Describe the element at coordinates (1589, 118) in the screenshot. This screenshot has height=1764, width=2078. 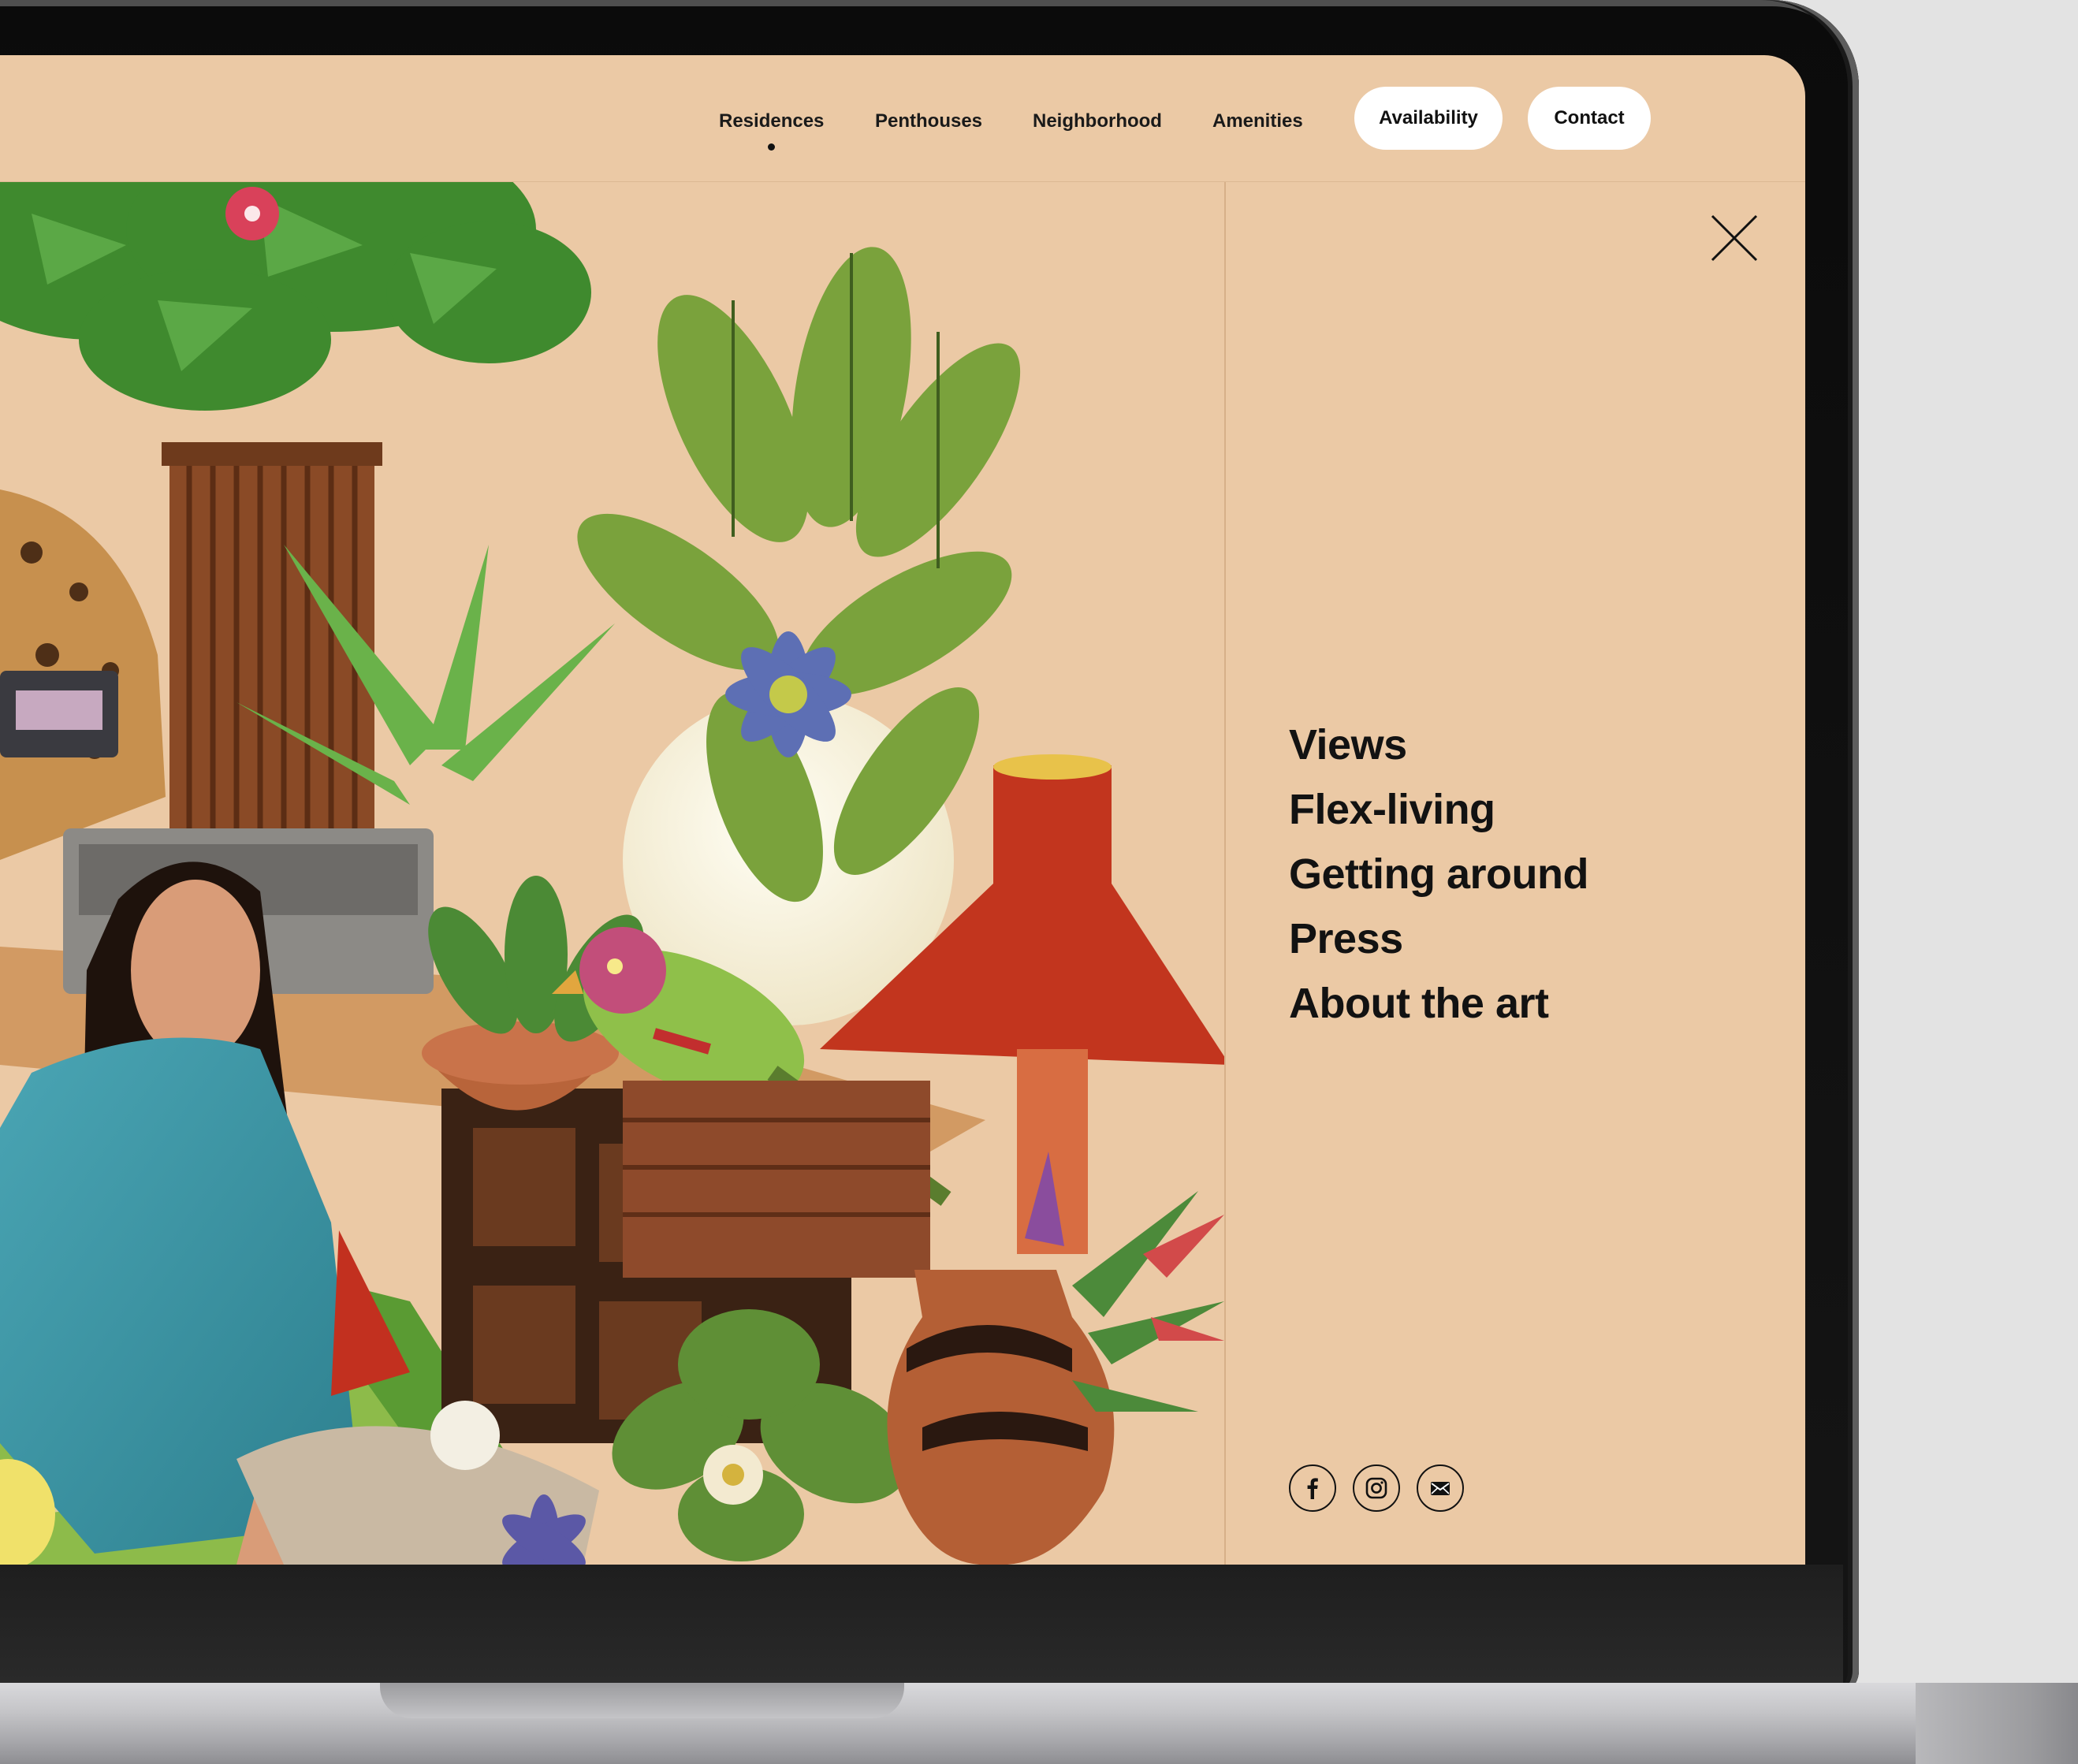
I see `contact-button: Contact` at that location.